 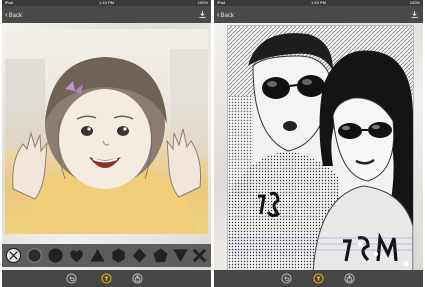 I want to click on hexagon-shape, so click(x=118, y=255).